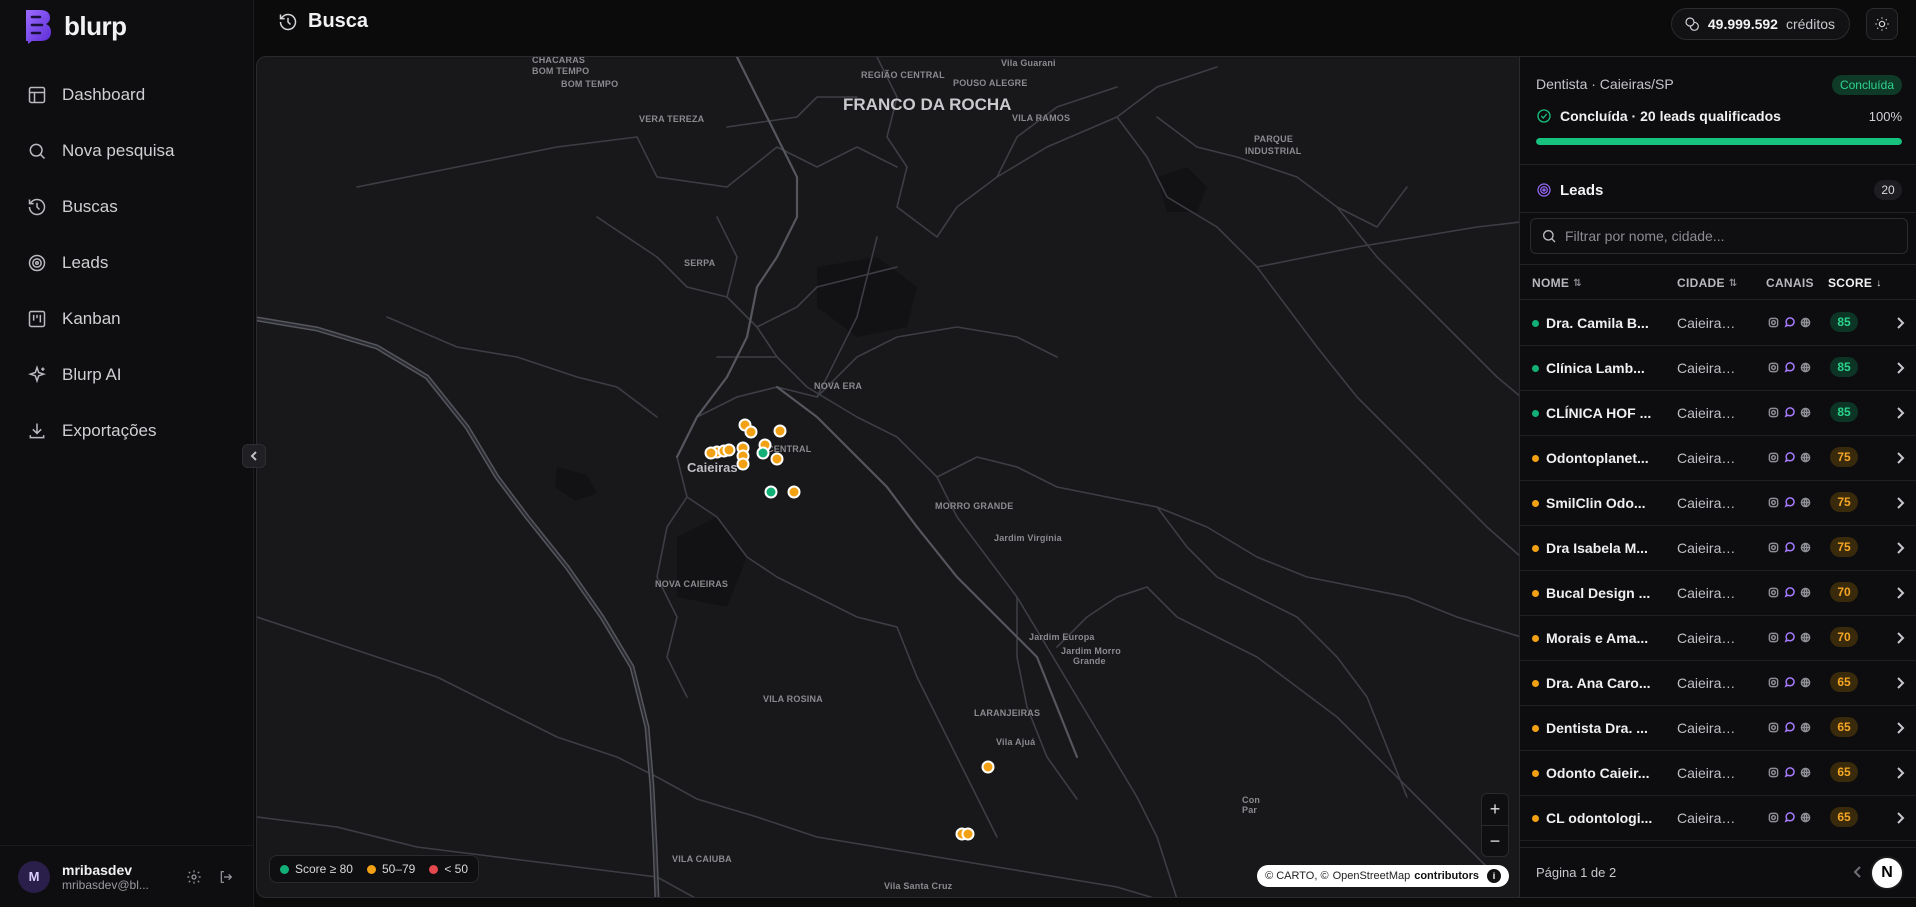 This screenshot has width=1916, height=907. Describe the element at coordinates (398, 869) in the screenshot. I see `legend-label: 50–79` at that location.